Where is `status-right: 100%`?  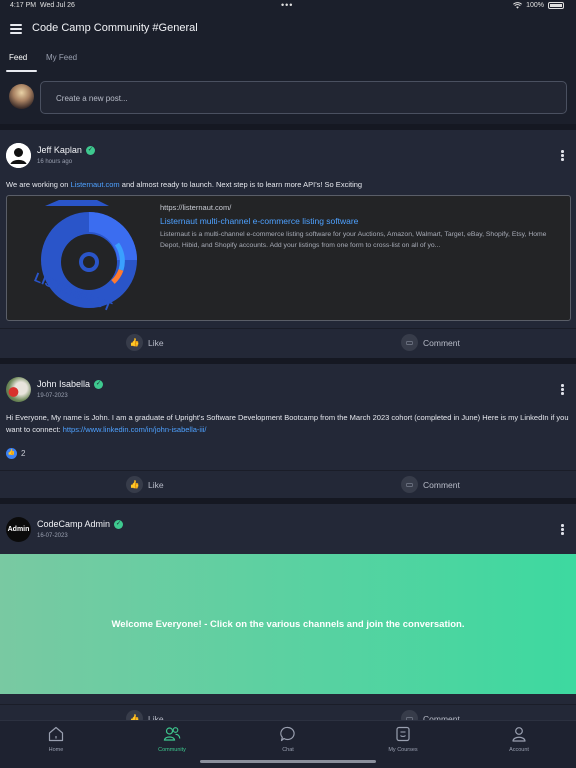 status-right: 100% is located at coordinates (538, 5).